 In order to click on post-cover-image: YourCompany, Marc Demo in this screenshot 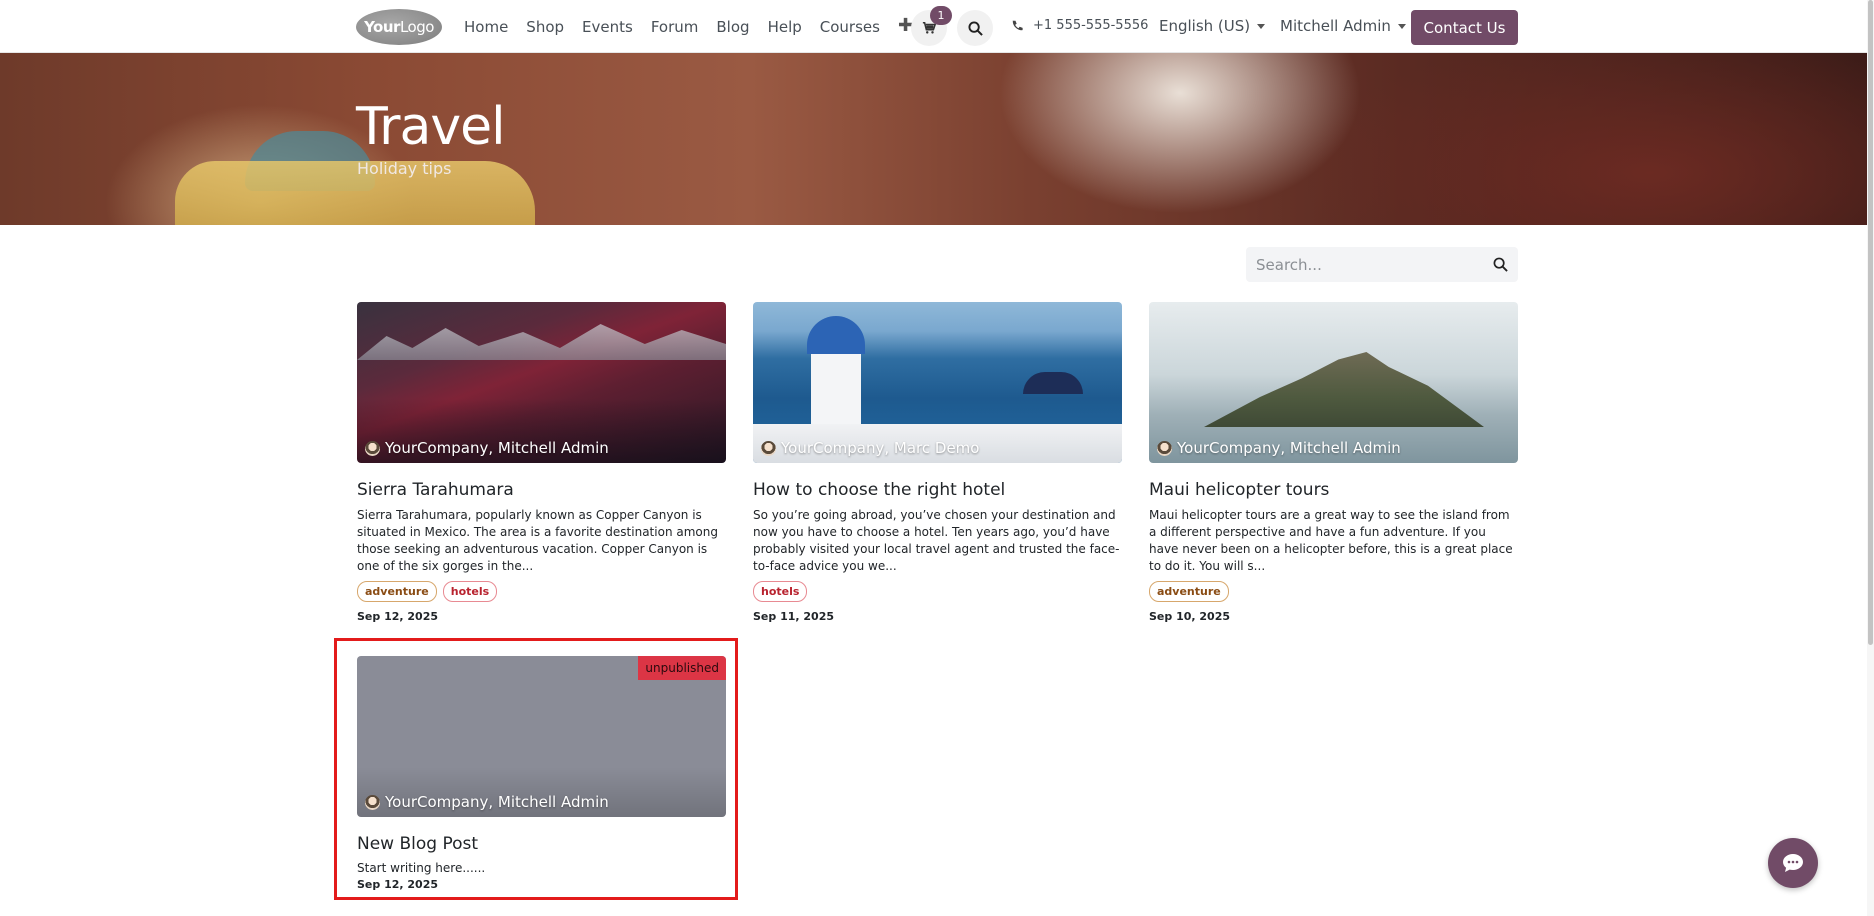, I will do `click(937, 382)`.